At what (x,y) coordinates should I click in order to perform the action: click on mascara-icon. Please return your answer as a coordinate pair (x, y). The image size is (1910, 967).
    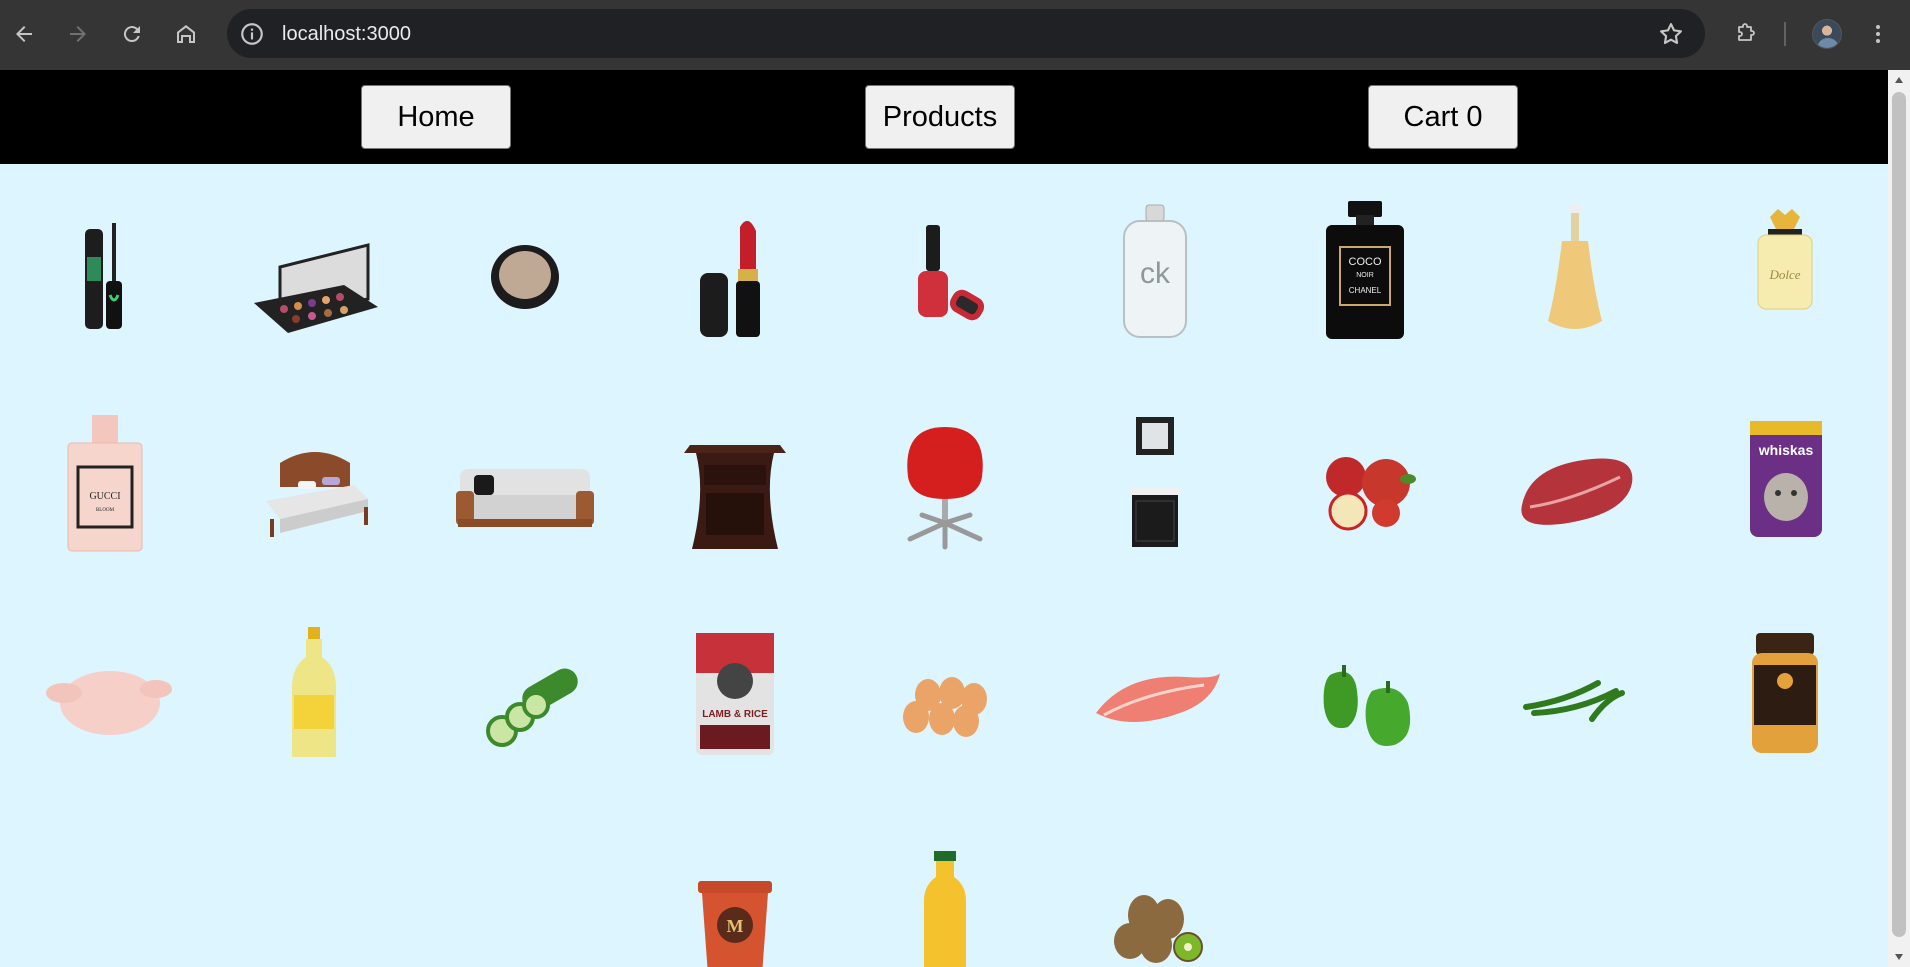
    Looking at the image, I should click on (103, 276).